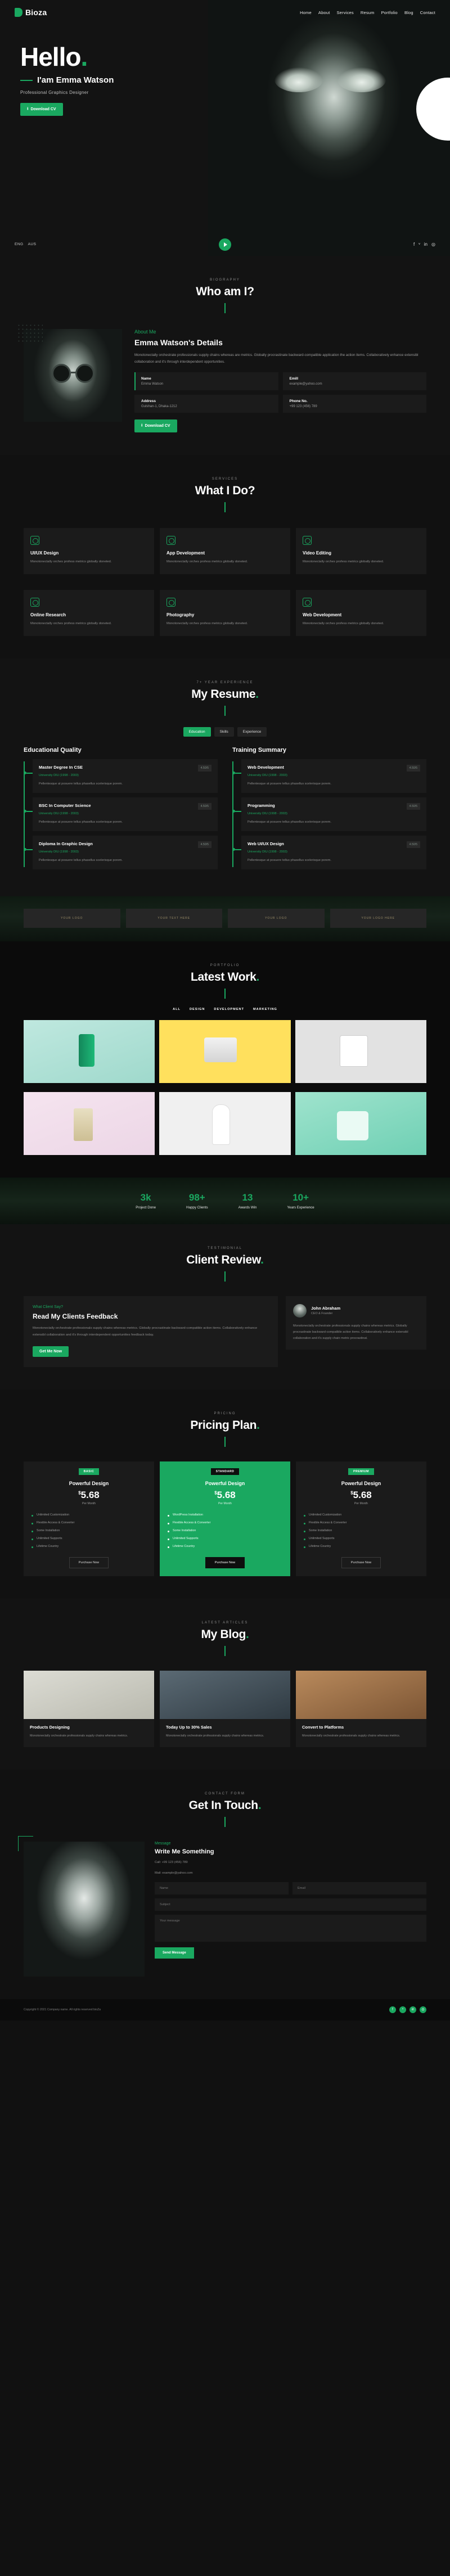 The image size is (450, 2576). Describe the element at coordinates (19, 244) in the screenshot. I see `lang-option-eng: ENG` at that location.